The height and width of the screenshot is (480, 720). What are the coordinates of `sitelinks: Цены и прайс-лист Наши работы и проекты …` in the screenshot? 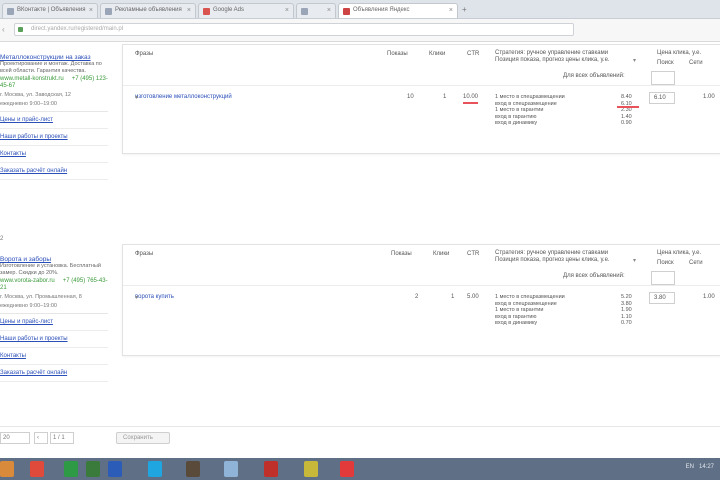 It's located at (54, 347).